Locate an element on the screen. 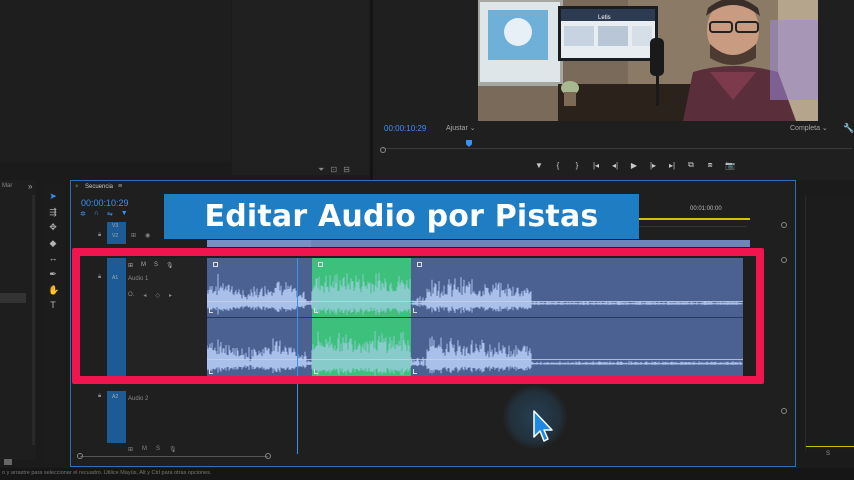  scrollbar-end-knob is located at coordinates (268, 456).